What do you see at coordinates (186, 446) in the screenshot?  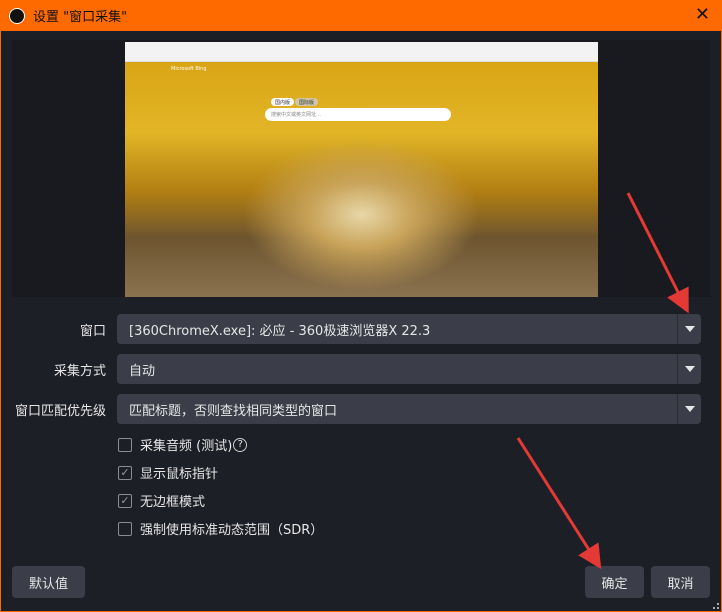 I see `checkbox-label: 采集音频 (测试)` at bounding box center [186, 446].